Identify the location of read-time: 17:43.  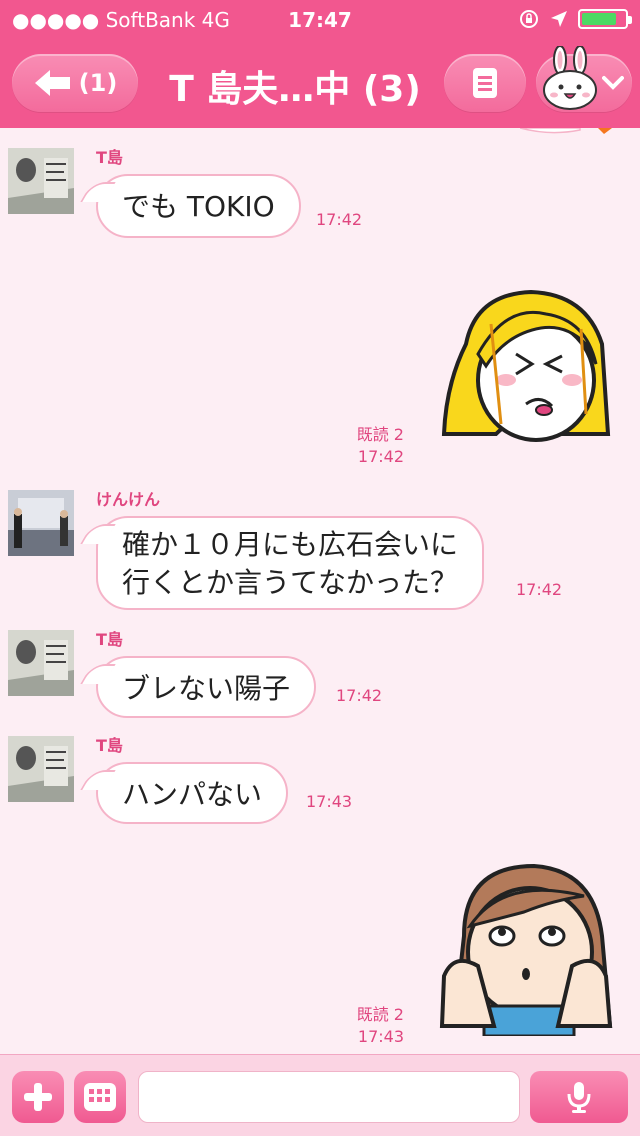
(380, 1036).